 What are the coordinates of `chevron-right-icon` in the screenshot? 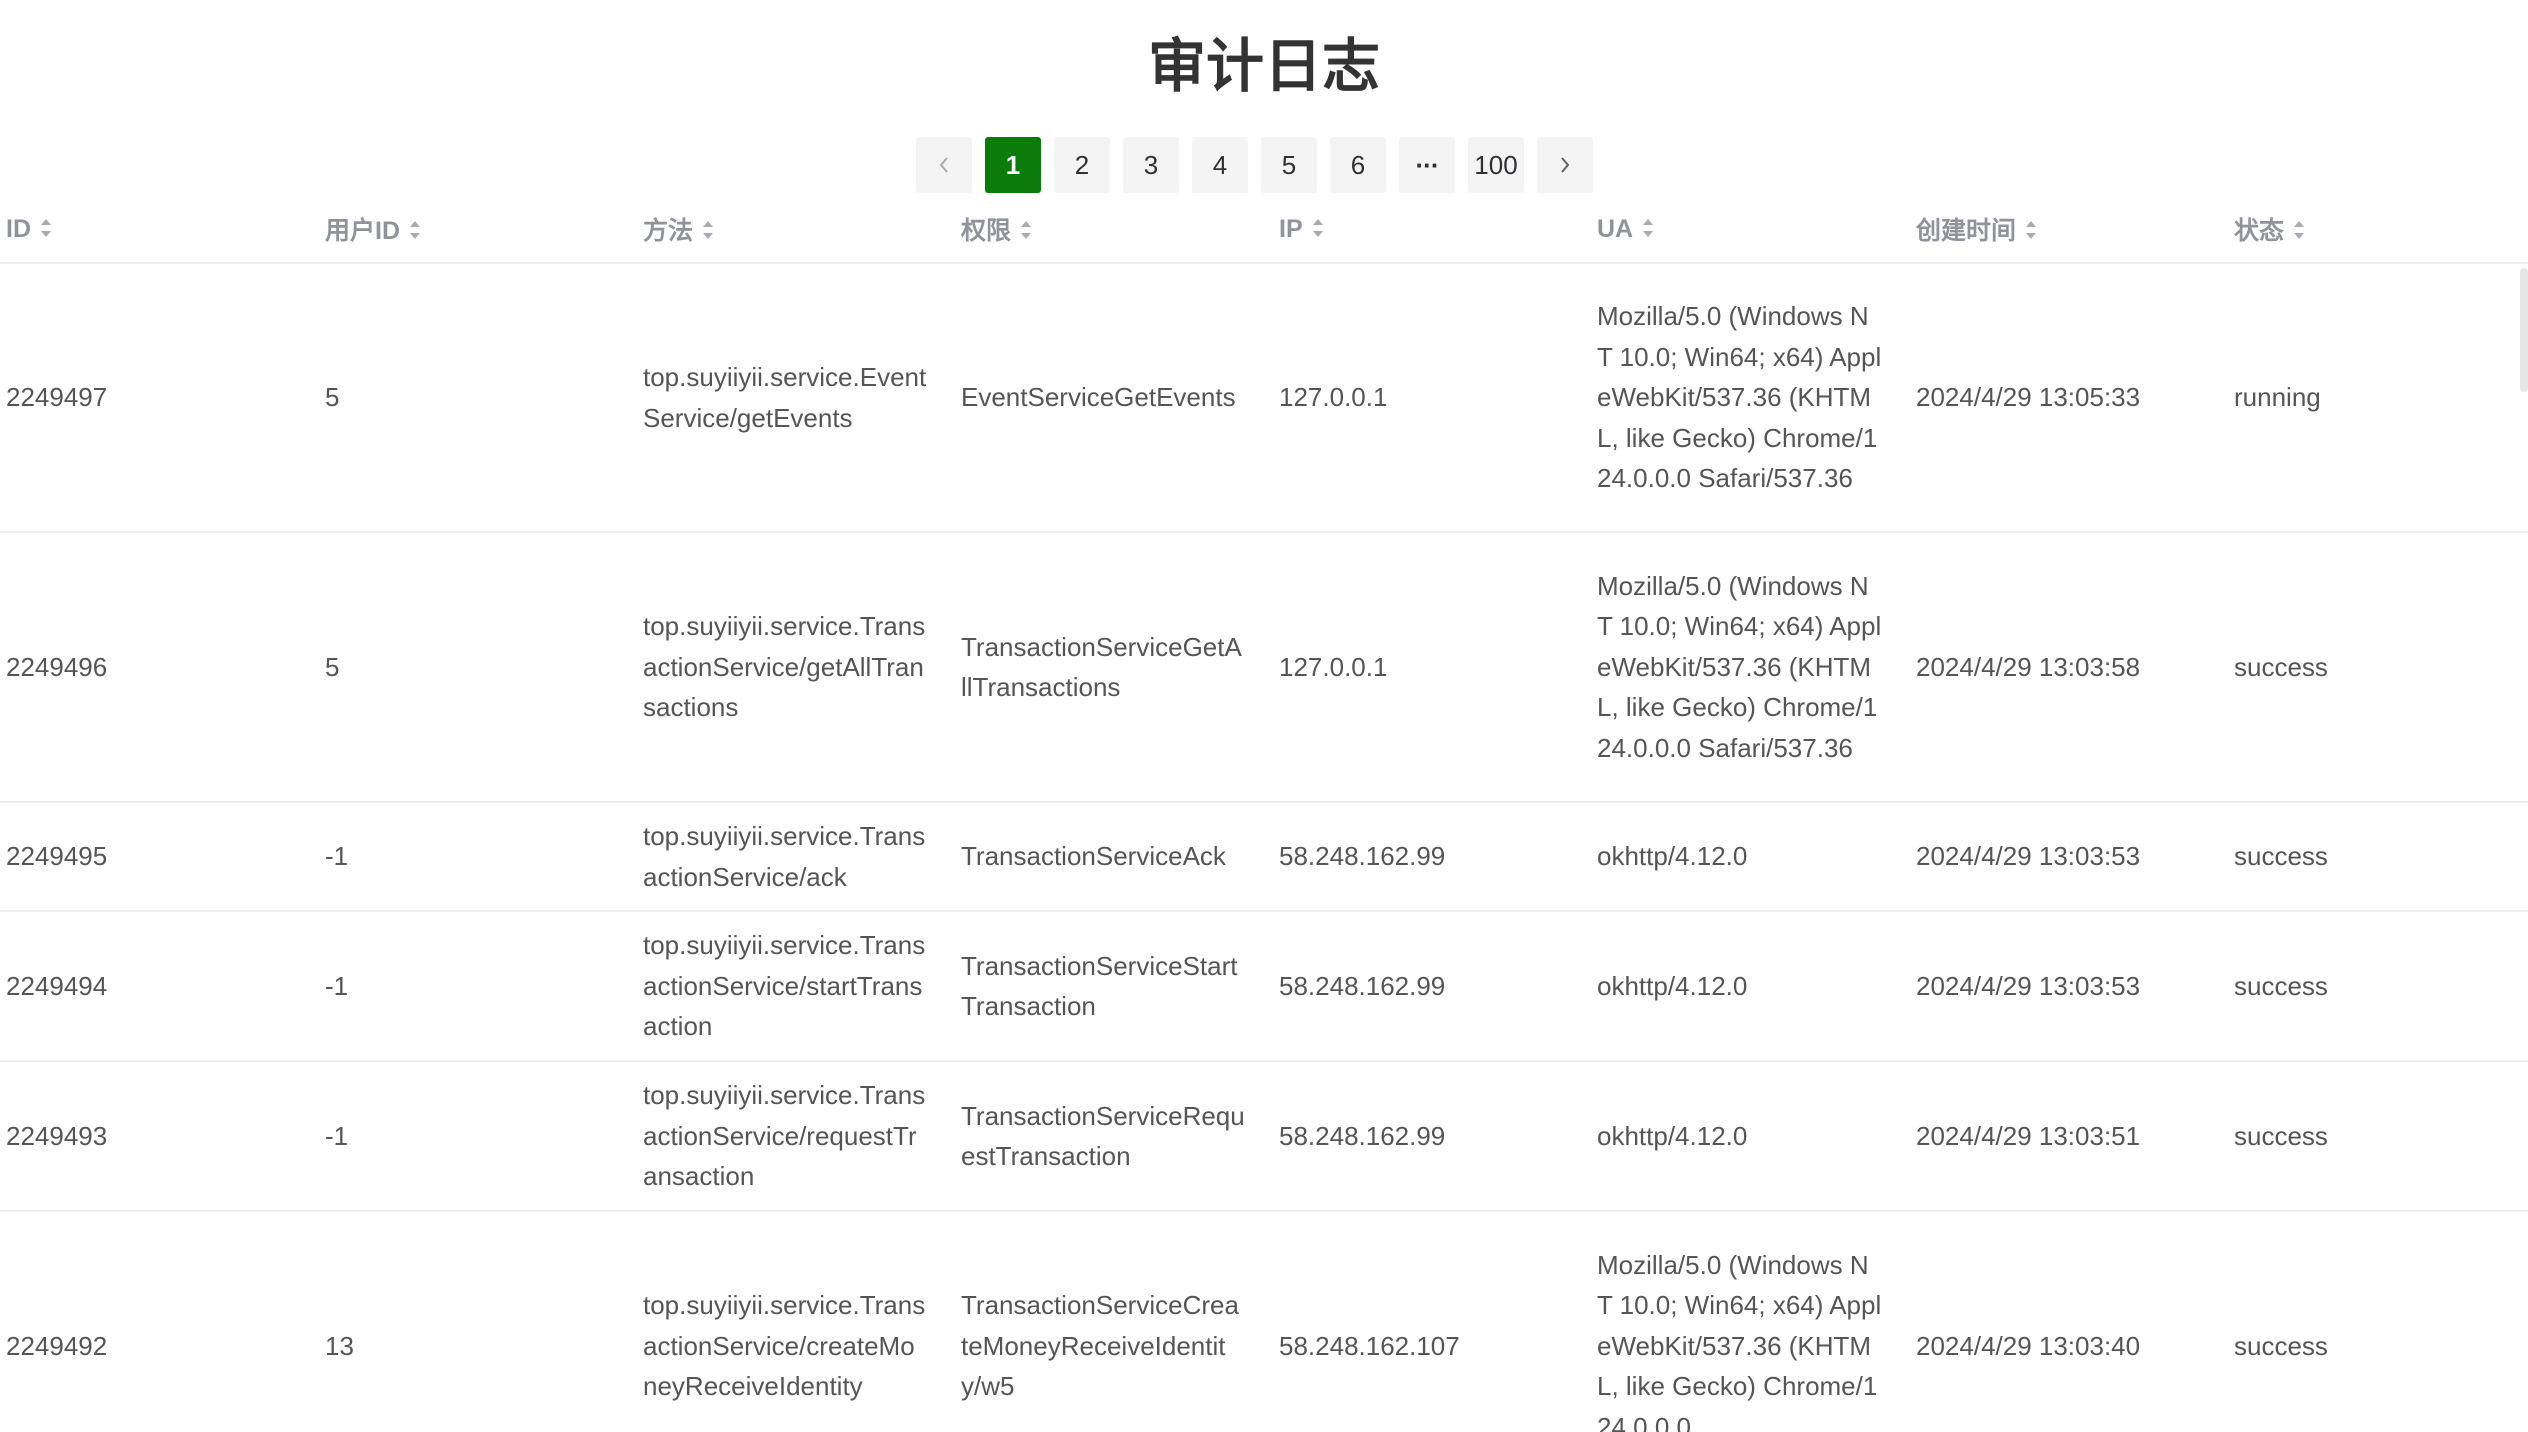 It's located at (1565, 165).